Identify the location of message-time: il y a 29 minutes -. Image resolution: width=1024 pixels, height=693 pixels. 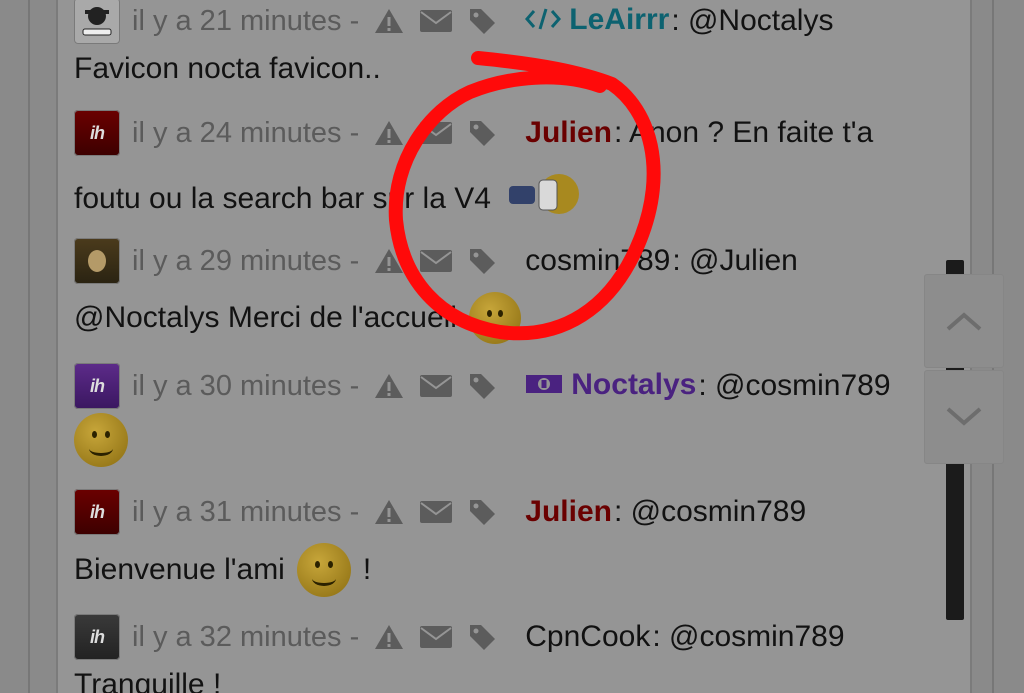
(246, 260).